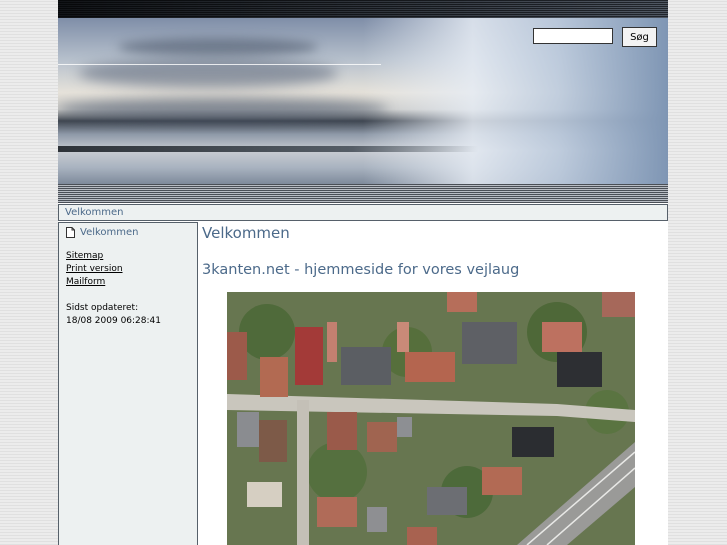 This screenshot has height=545, width=727. I want to click on search-button: Søg, so click(639, 37).